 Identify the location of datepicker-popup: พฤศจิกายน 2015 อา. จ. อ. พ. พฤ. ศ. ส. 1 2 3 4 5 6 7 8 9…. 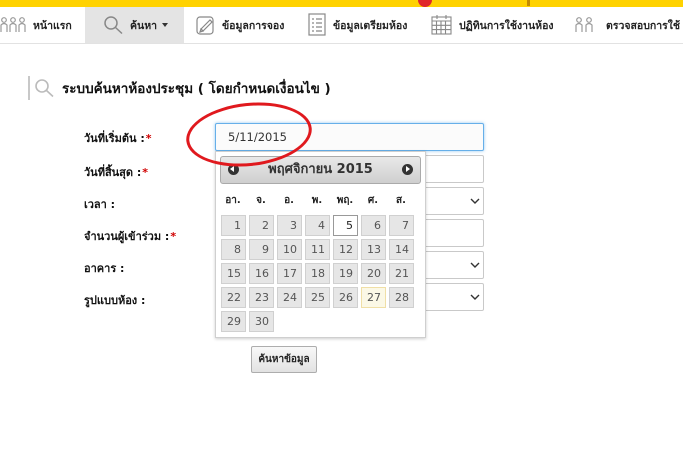
(320, 244).